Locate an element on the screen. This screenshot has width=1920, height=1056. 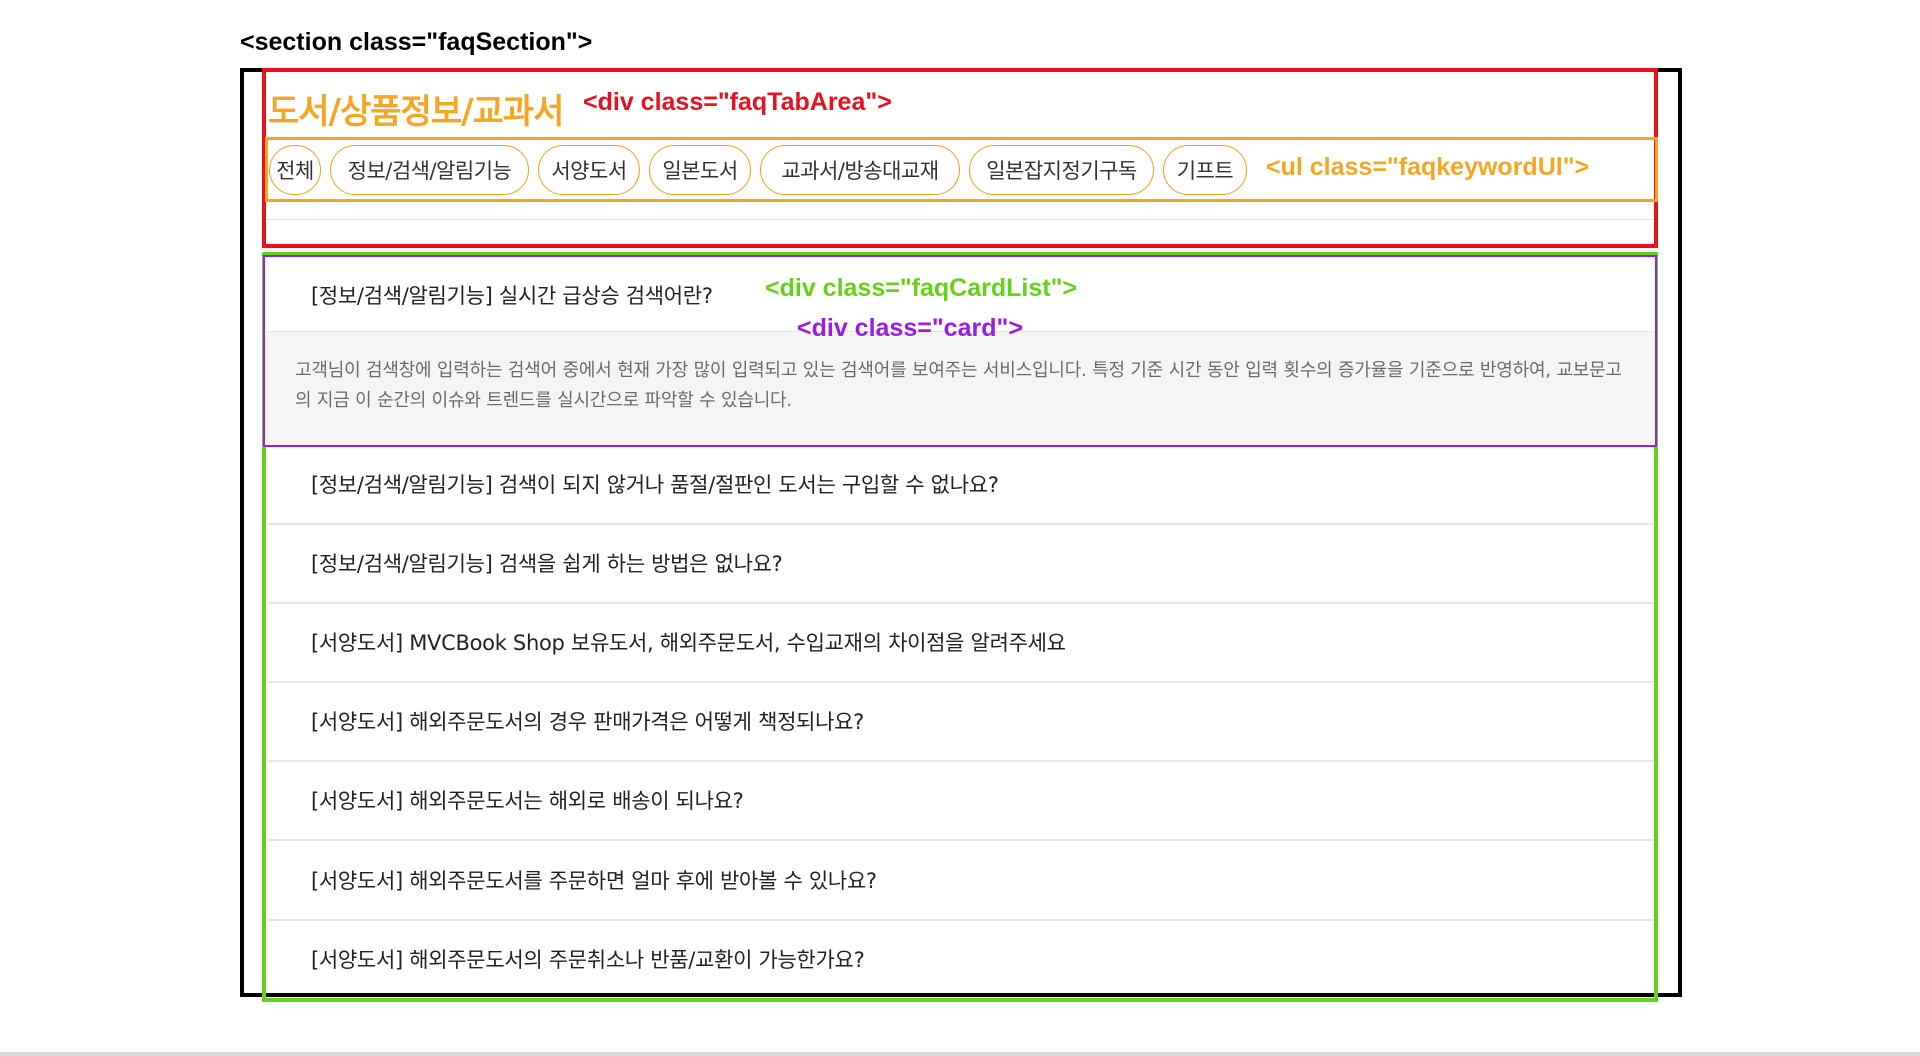
keyword-western-books: 서양도서 is located at coordinates (589, 169).